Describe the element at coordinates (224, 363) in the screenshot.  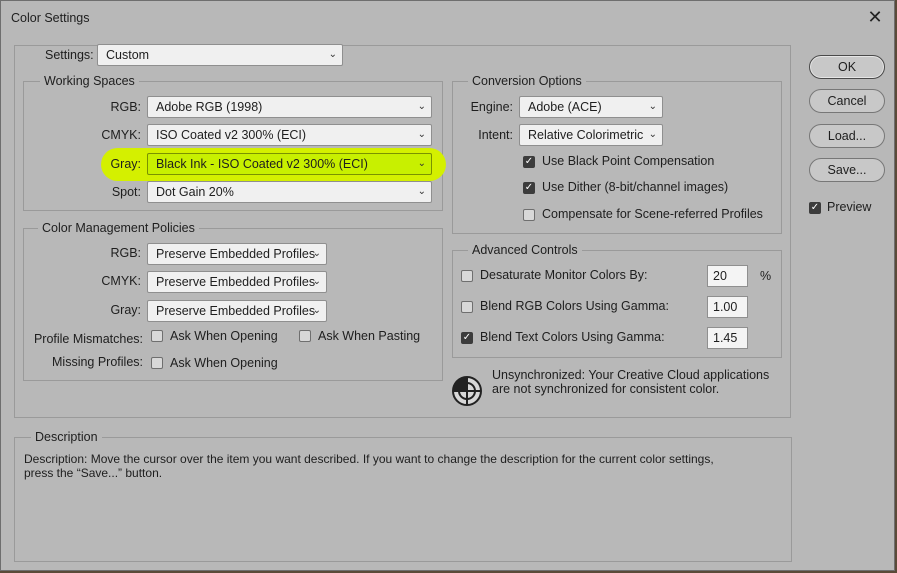
I see `missing-ask-opening-label: Ask When Opening` at that location.